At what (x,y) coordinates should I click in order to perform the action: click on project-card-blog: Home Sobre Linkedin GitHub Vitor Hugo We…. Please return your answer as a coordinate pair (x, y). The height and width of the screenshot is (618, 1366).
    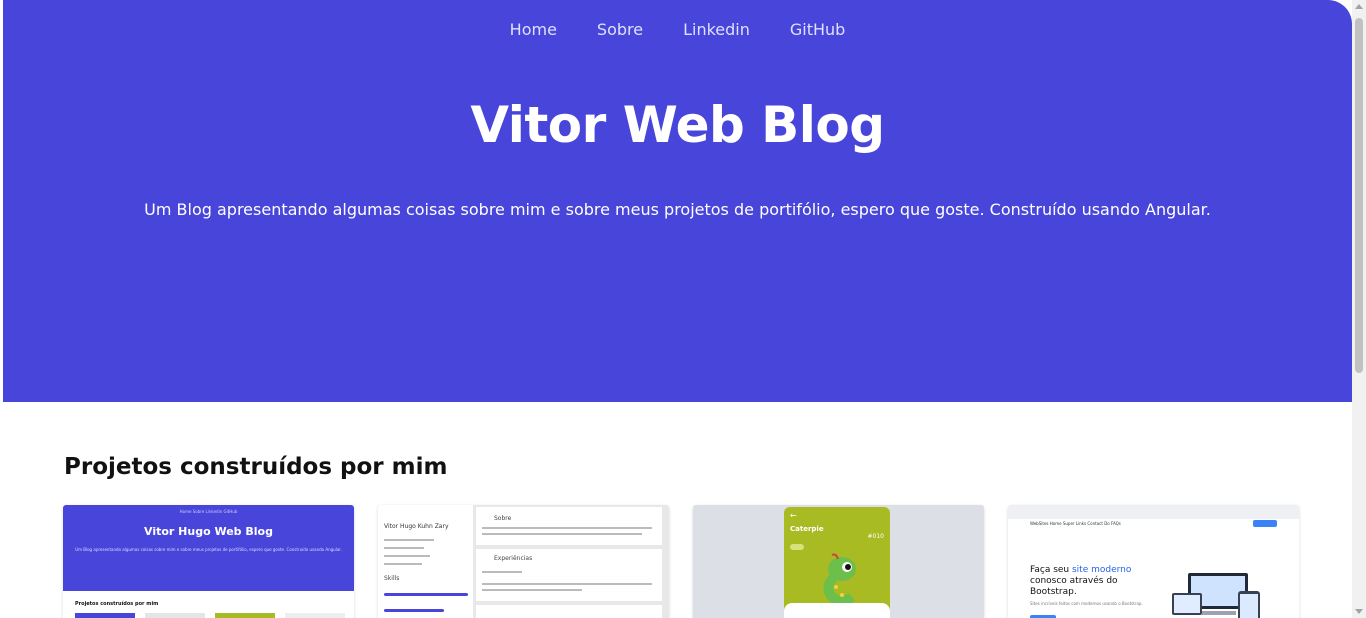
    Looking at the image, I should click on (208, 561).